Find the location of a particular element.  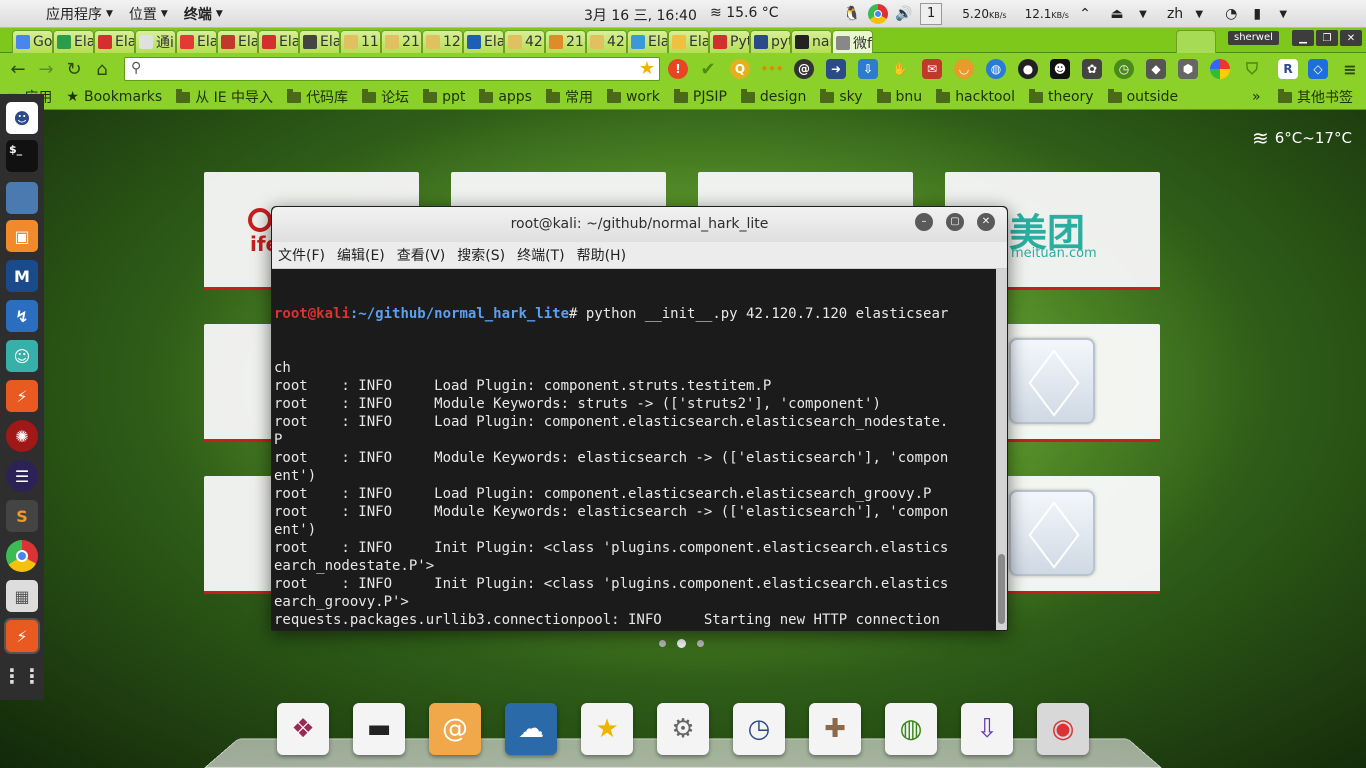

browser-tab: 12: is located at coordinates (442, 41).